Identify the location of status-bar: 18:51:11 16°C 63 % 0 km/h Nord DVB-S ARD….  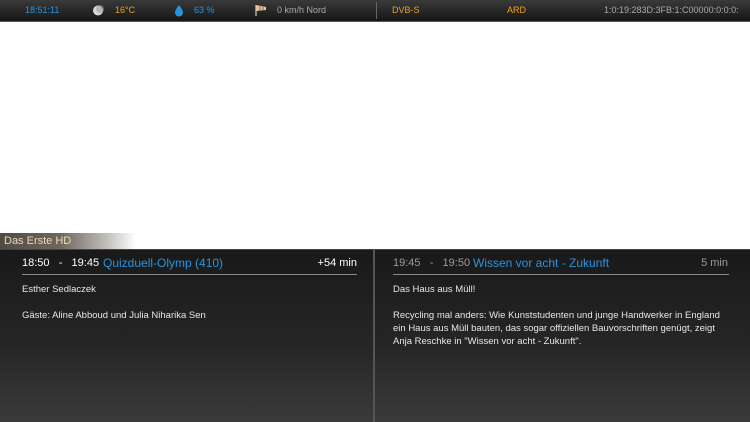
(375, 11).